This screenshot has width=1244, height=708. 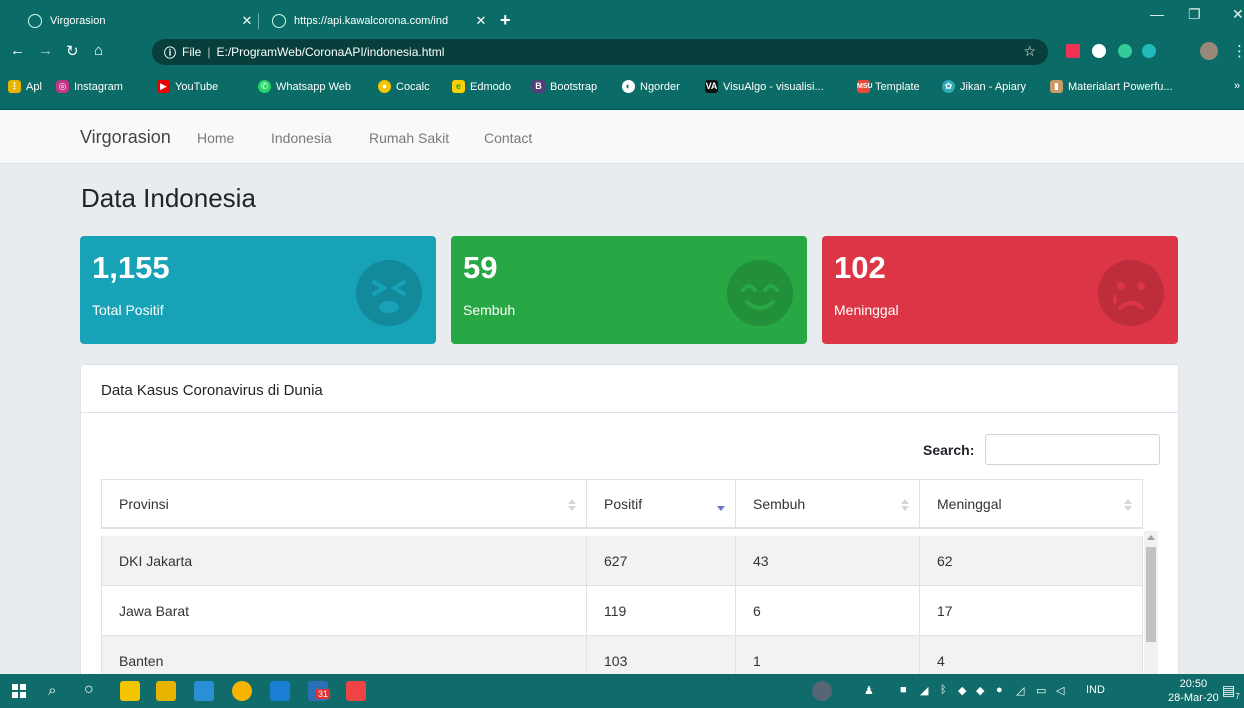 What do you see at coordinates (1056, 86) in the screenshot?
I see `materialart-icon: ▮` at bounding box center [1056, 86].